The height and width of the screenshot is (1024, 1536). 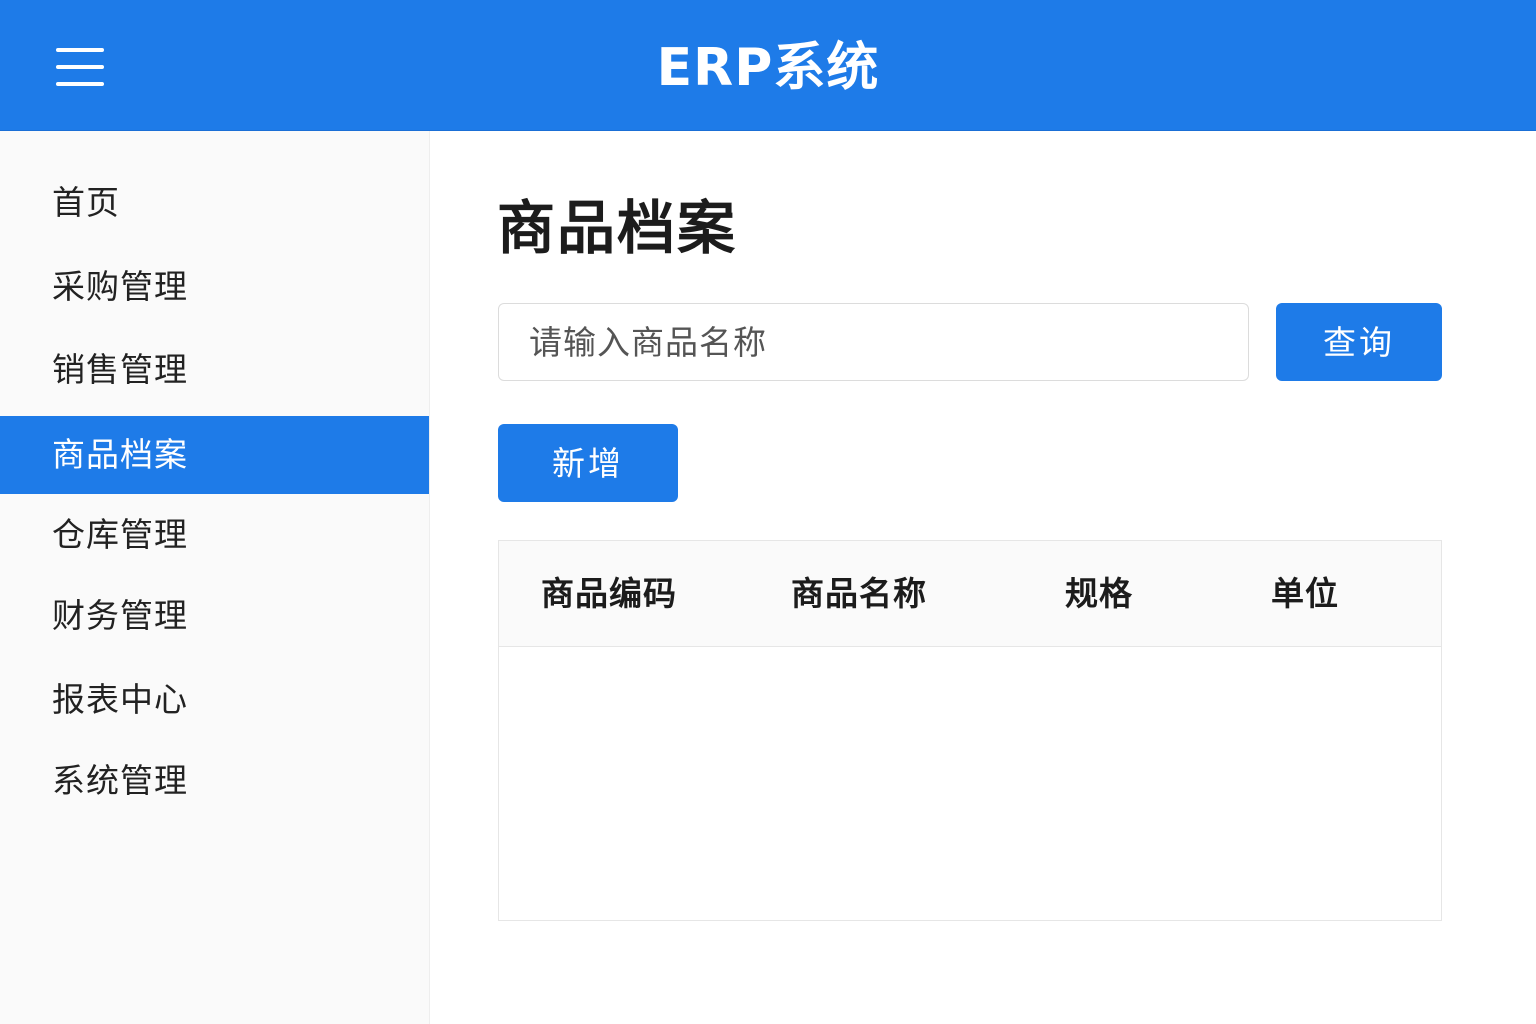 What do you see at coordinates (859, 593) in the screenshot?
I see `column-header-product-name: 商品名称` at bounding box center [859, 593].